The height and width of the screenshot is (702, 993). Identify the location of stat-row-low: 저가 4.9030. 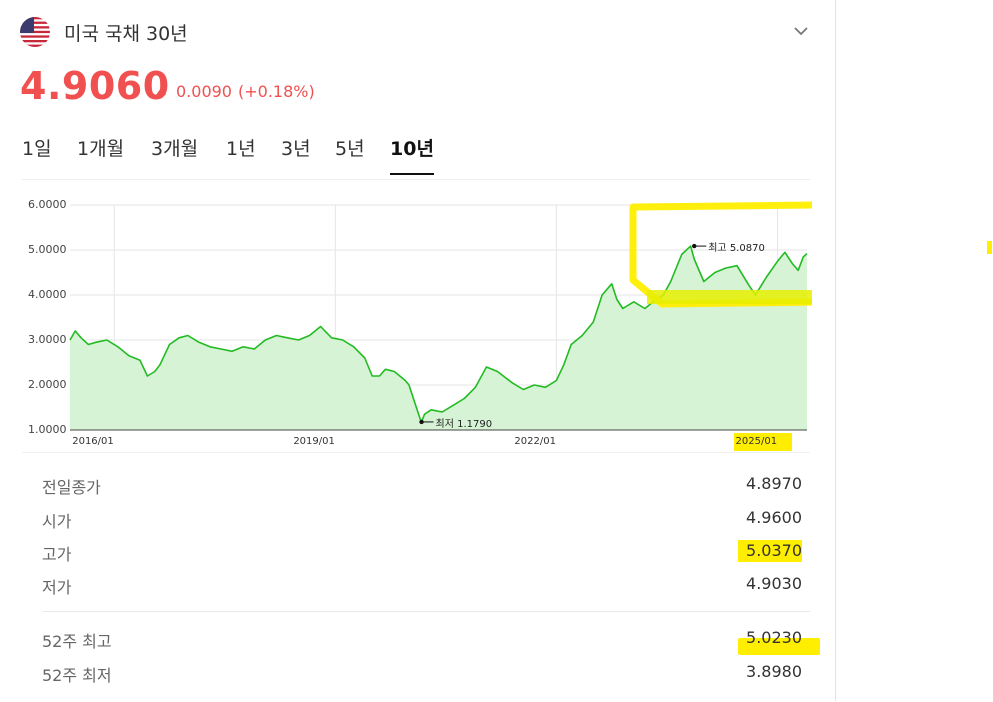
(422, 589).